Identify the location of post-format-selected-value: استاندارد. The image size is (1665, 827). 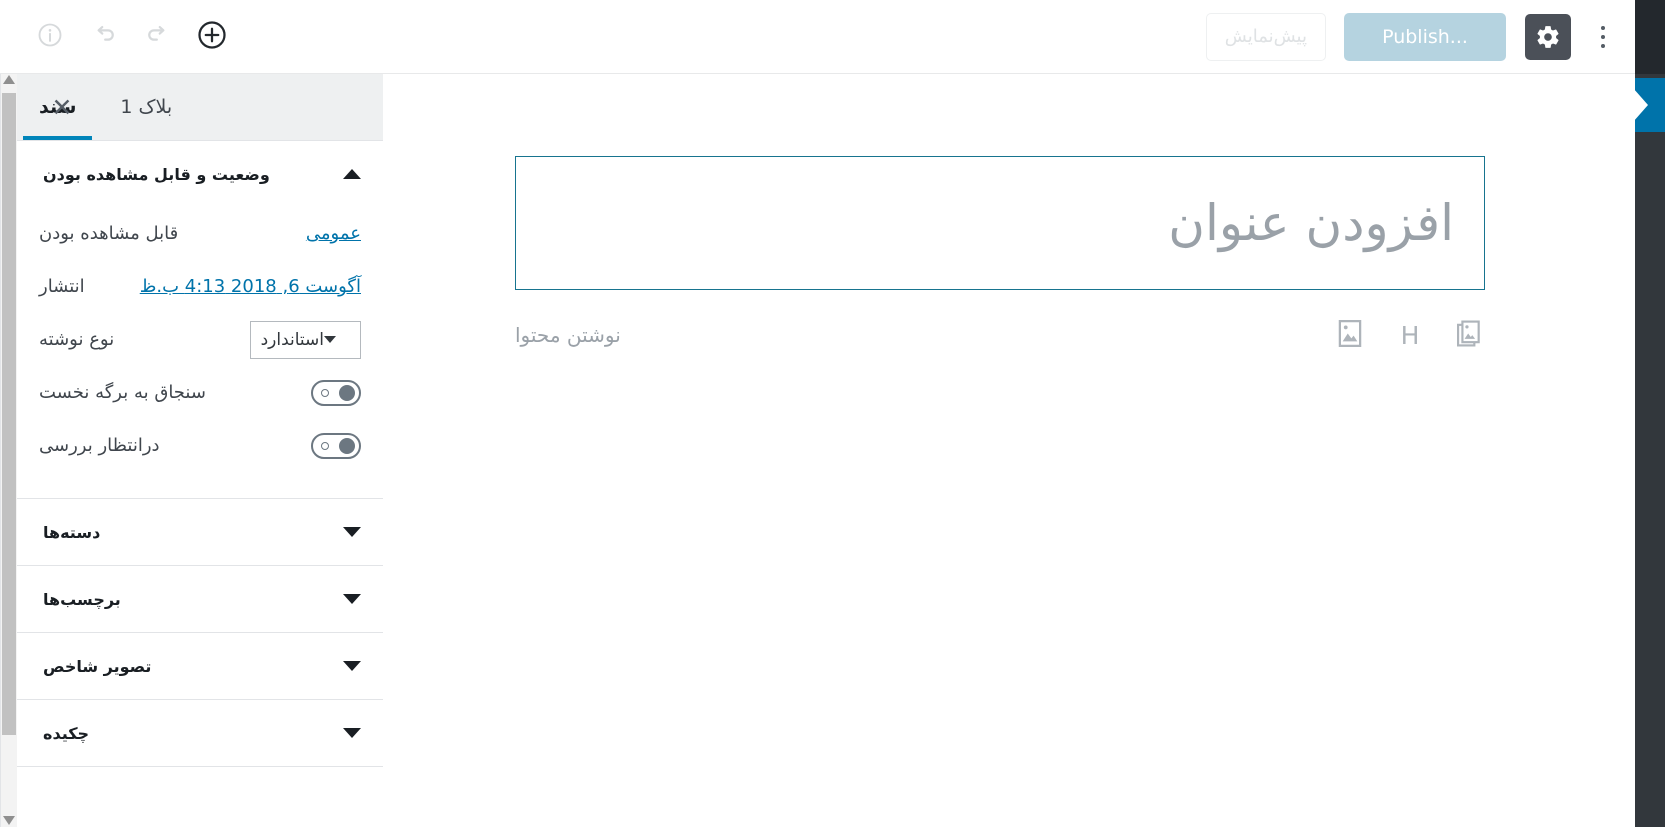
(292, 339).